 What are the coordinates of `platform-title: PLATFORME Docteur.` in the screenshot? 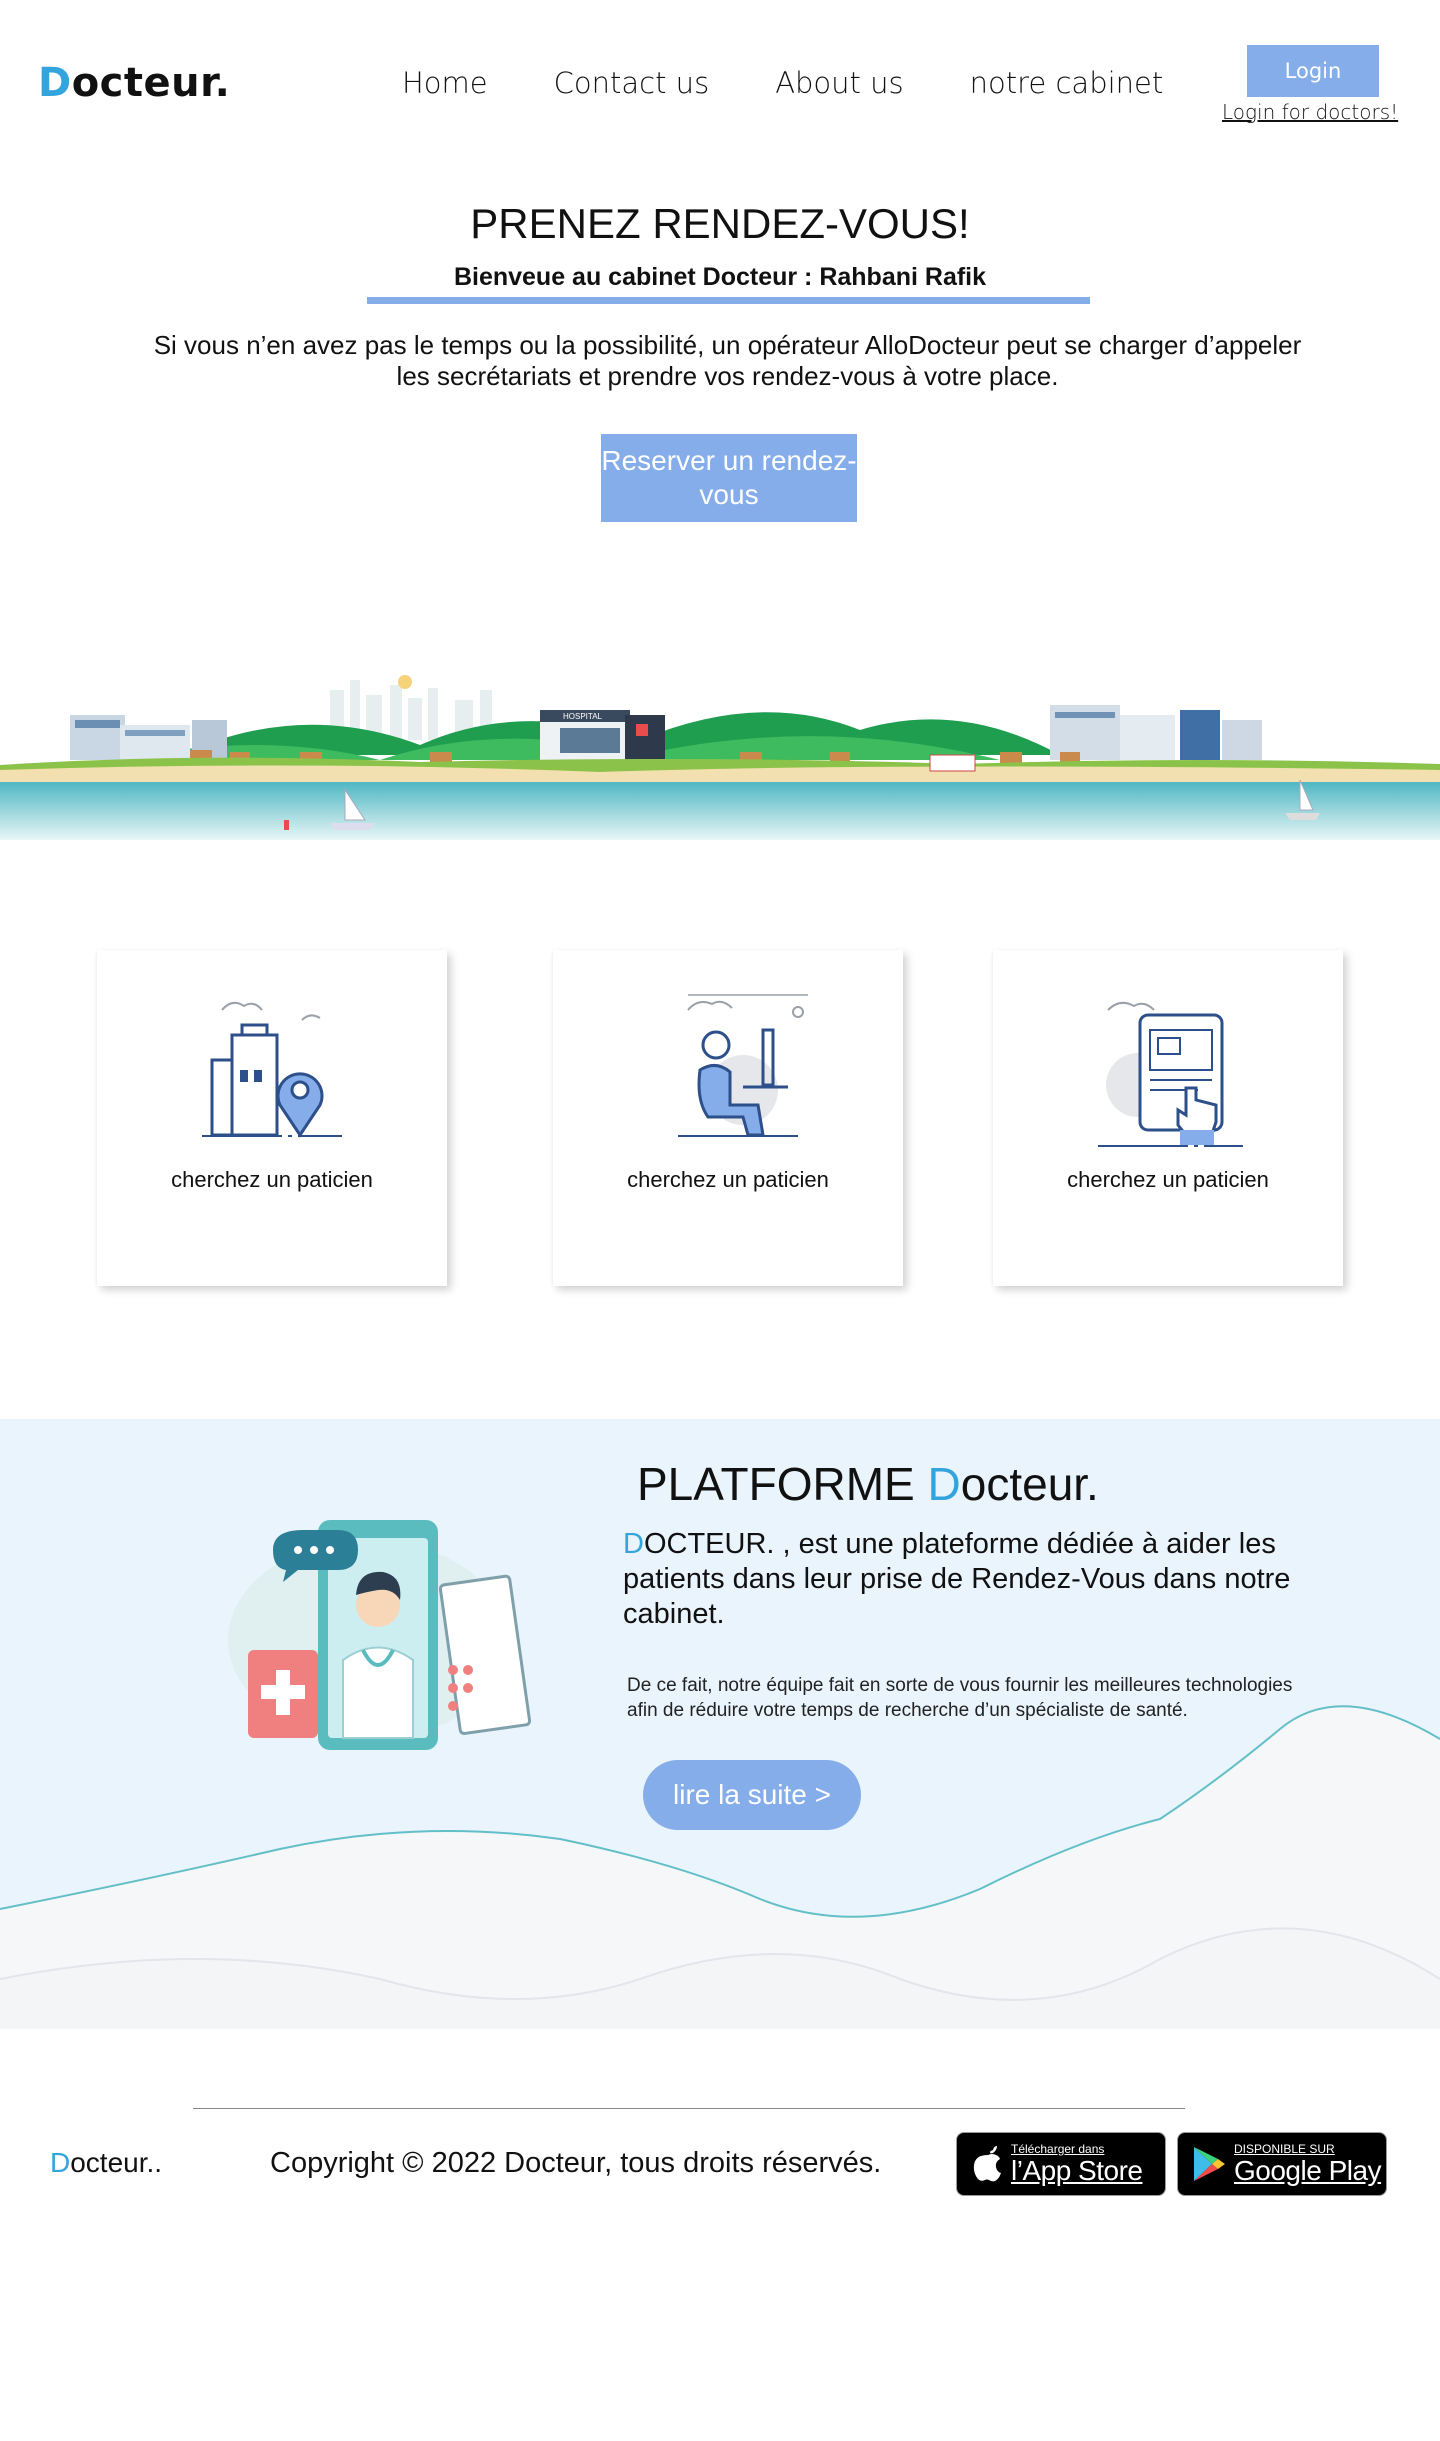 It's located at (868, 1484).